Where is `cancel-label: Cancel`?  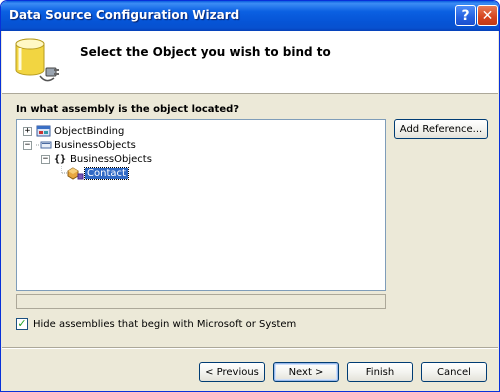 cancel-label: Cancel is located at coordinates (454, 372).